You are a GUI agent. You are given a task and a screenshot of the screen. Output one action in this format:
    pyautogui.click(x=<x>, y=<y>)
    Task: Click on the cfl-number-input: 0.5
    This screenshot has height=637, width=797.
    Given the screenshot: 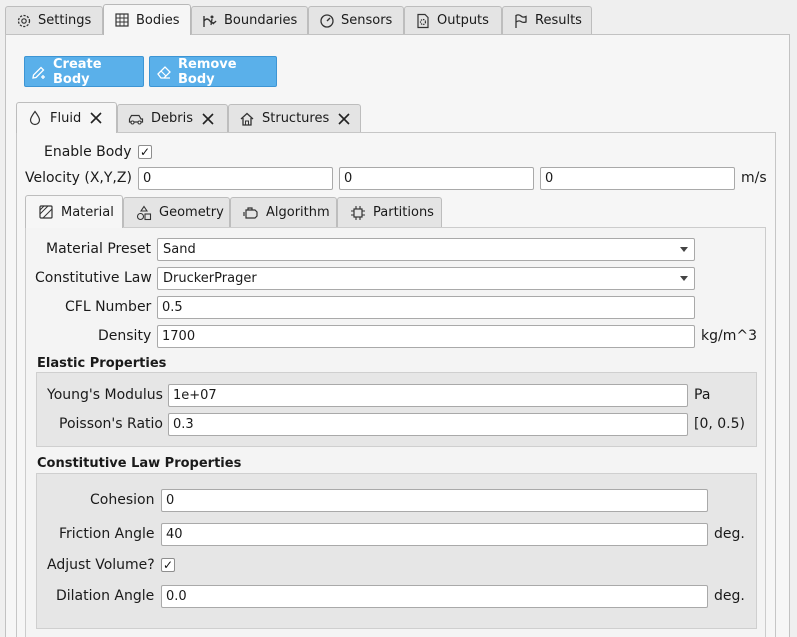 What is the action you would take?
    pyautogui.click(x=426, y=307)
    